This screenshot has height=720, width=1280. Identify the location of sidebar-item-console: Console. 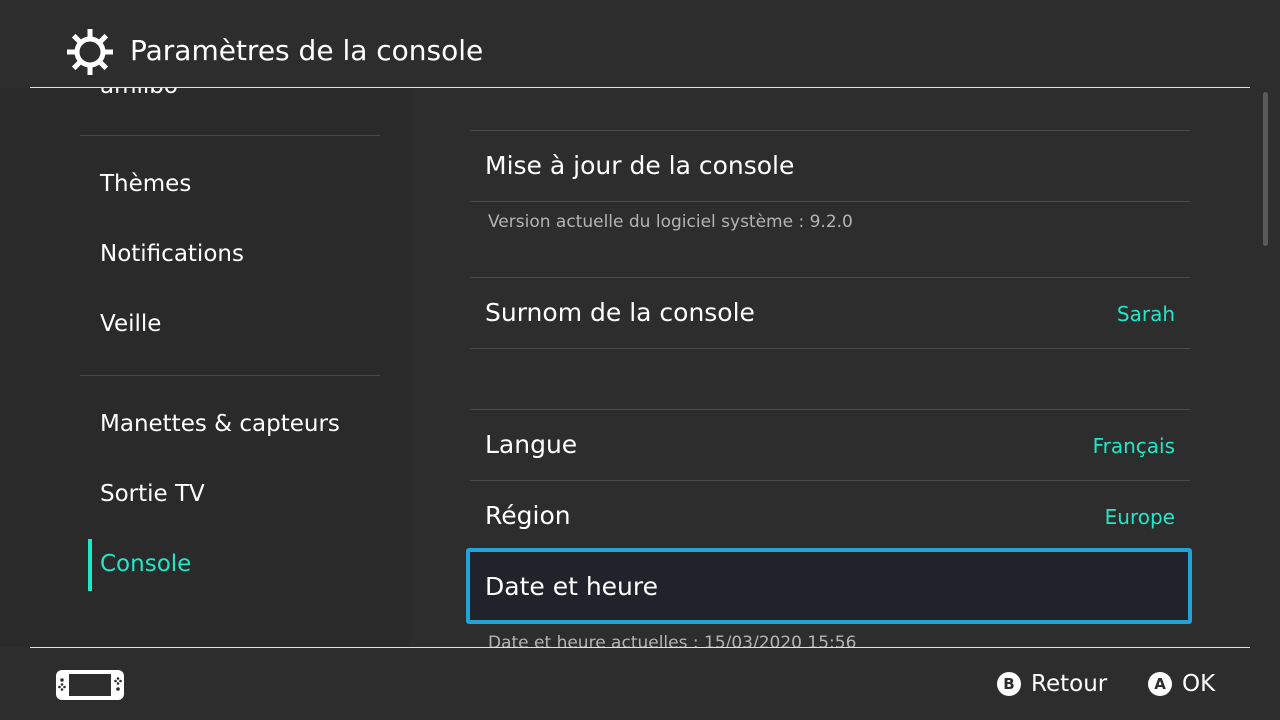
(145, 564).